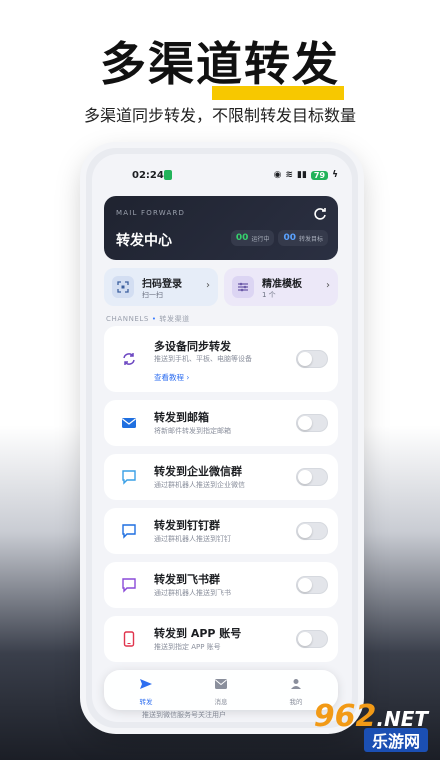 This screenshot has width=440, height=760. I want to click on status-time: 02:24, so click(148, 175).